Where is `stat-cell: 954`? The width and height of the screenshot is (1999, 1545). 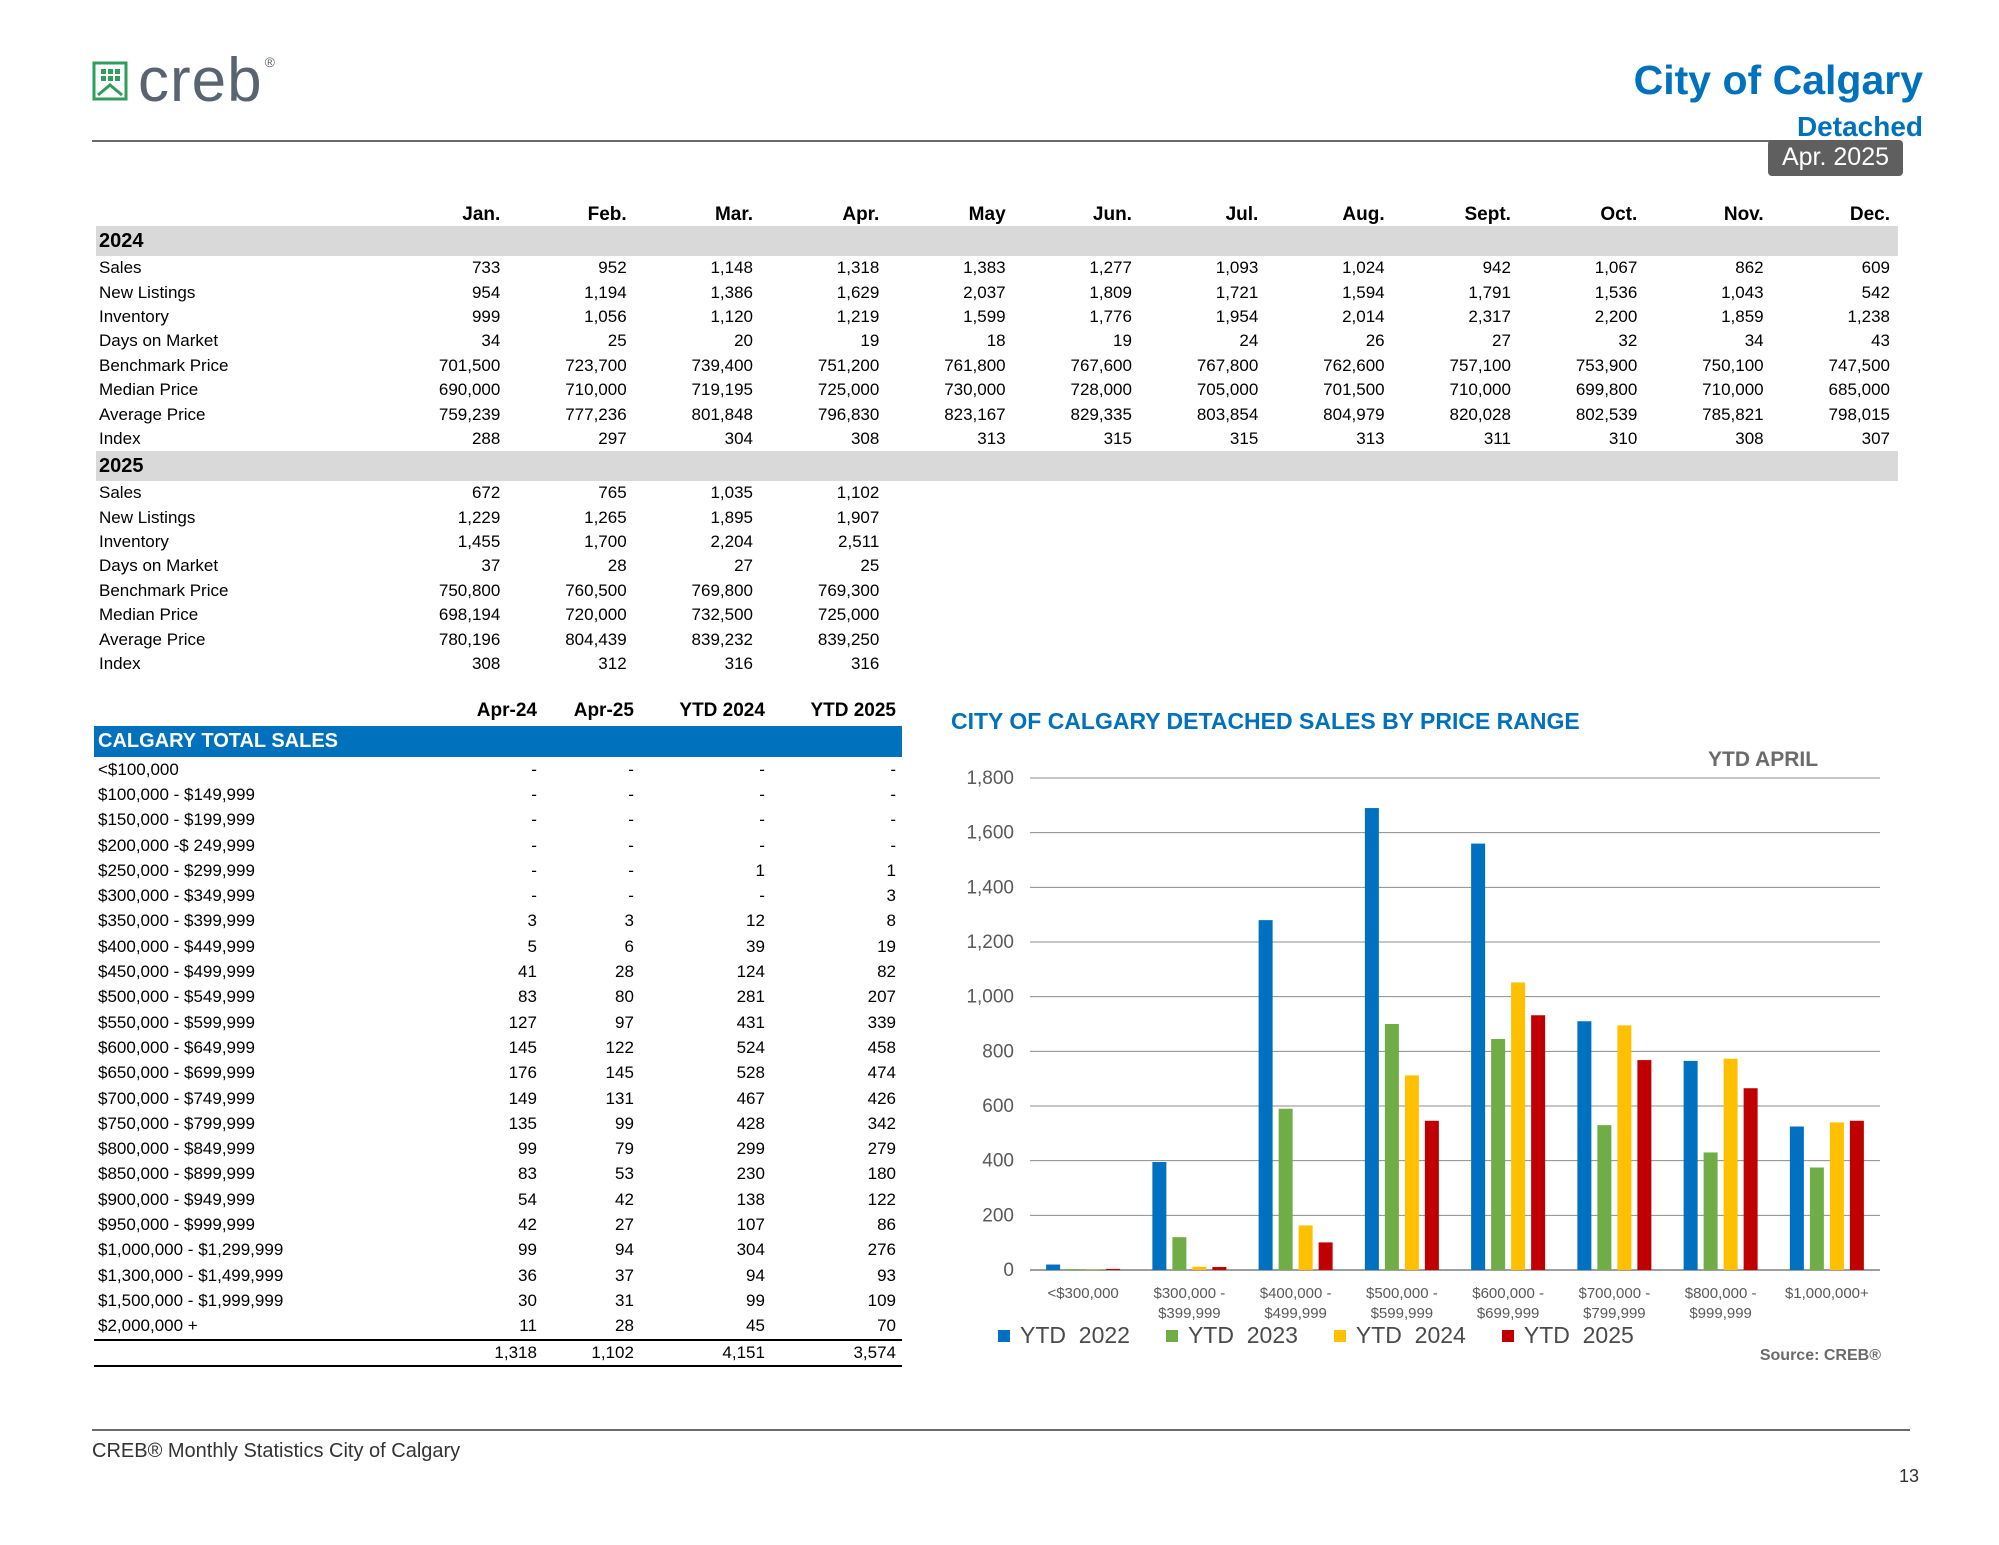
stat-cell: 954 is located at coordinates (486, 292).